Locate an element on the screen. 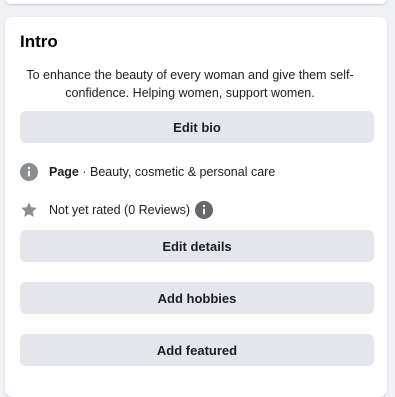 This screenshot has width=395, height=397. page-category-row: Page · Beauty, cosmetic & personal care is located at coordinates (147, 172).